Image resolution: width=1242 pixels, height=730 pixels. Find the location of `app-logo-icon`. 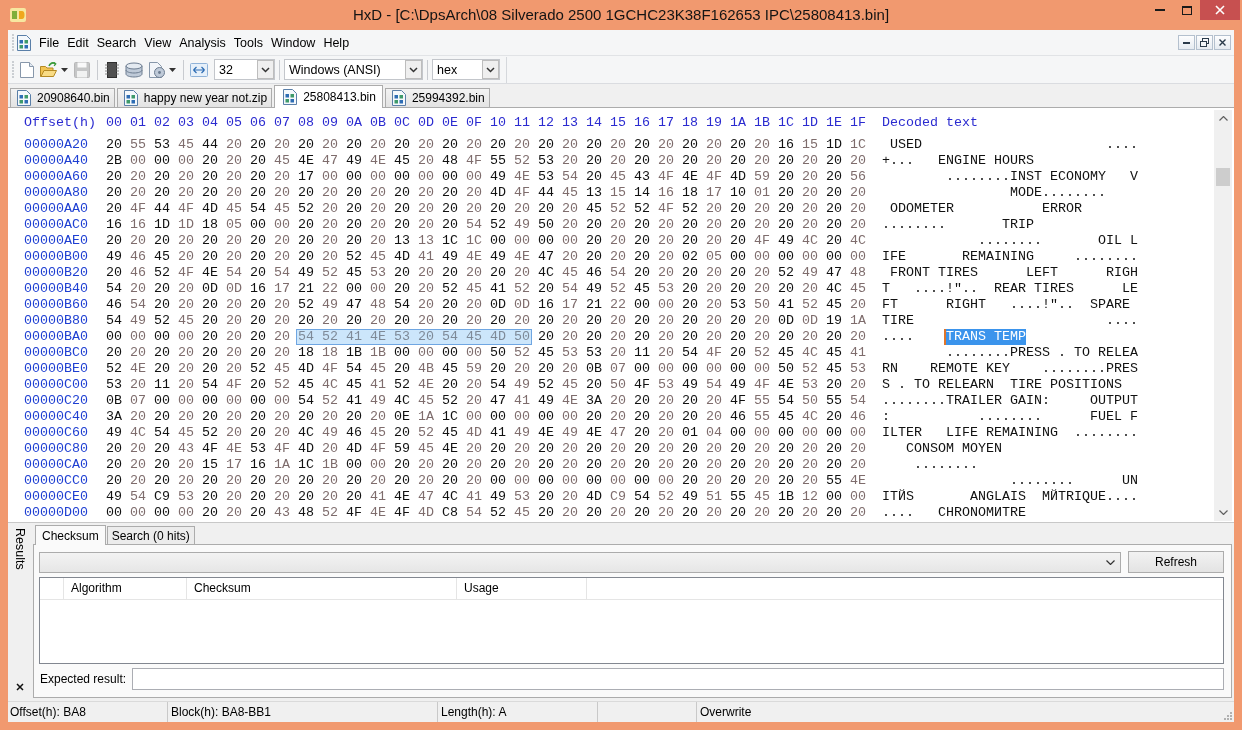

app-logo-icon is located at coordinates (18, 15).